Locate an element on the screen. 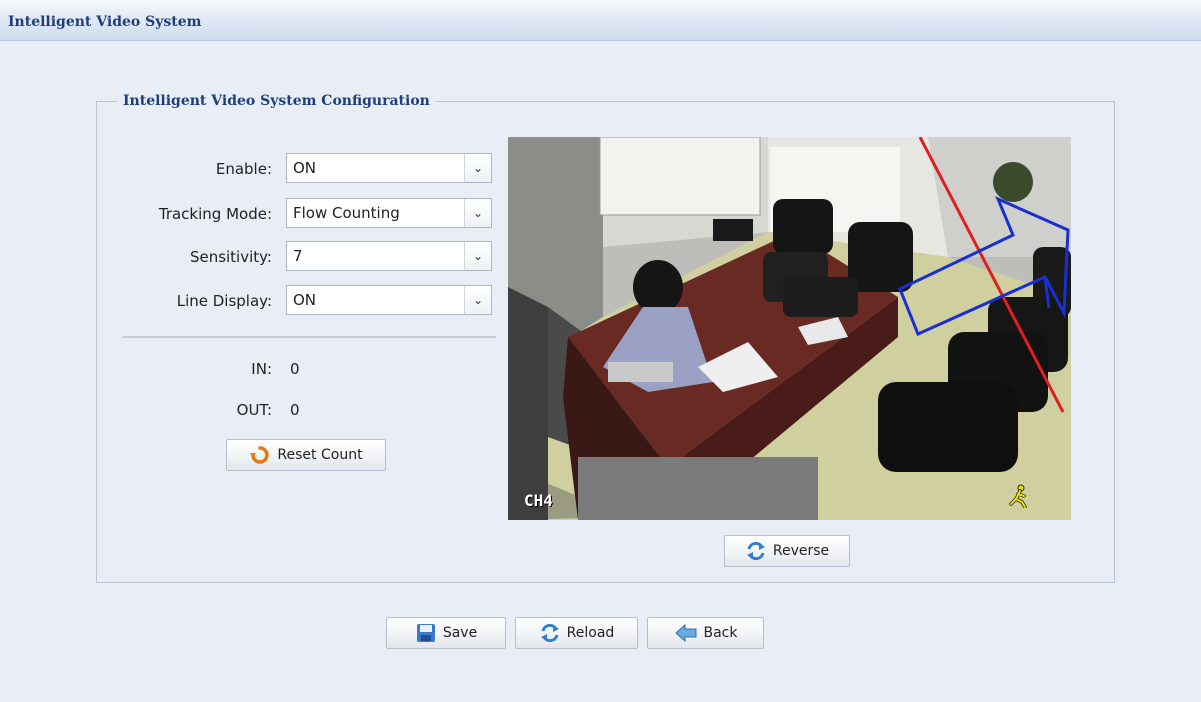 The image size is (1201, 702). reverse-button: Reverse is located at coordinates (787, 551).